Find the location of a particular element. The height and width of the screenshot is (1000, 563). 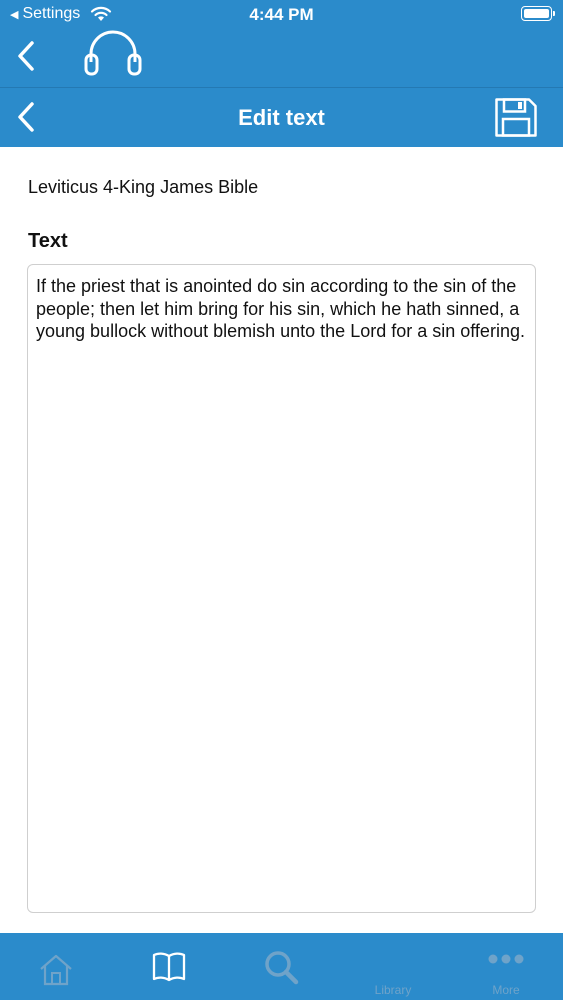

tab-home is located at coordinates (56, 966).